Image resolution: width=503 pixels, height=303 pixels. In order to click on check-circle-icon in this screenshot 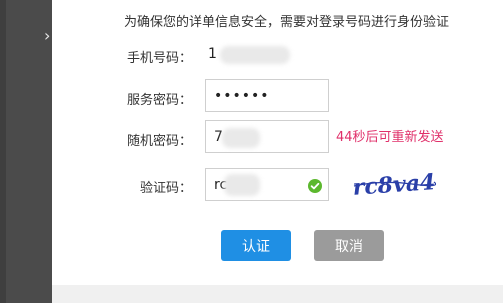, I will do `click(315, 186)`.